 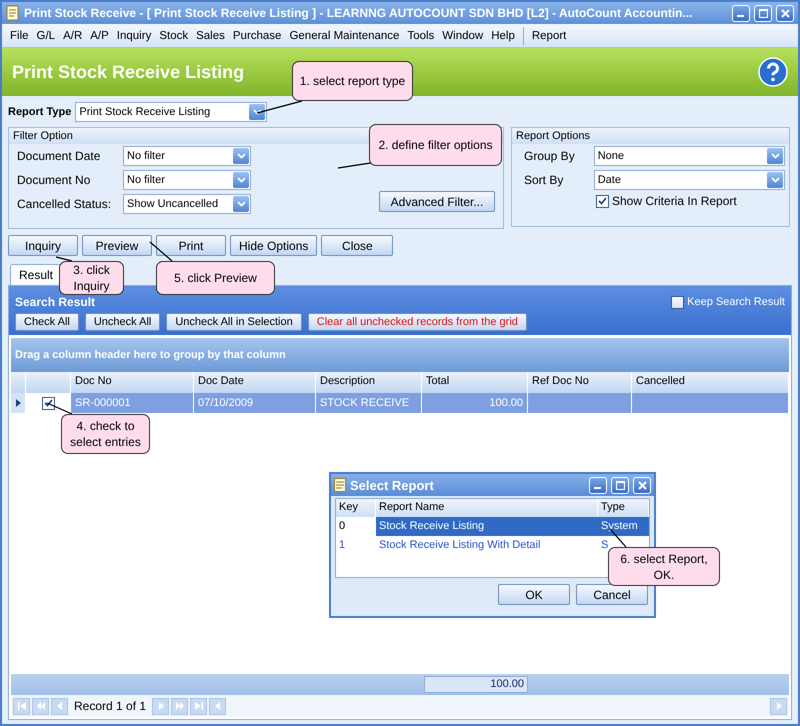 I want to click on column-header: Key, so click(x=356, y=508).